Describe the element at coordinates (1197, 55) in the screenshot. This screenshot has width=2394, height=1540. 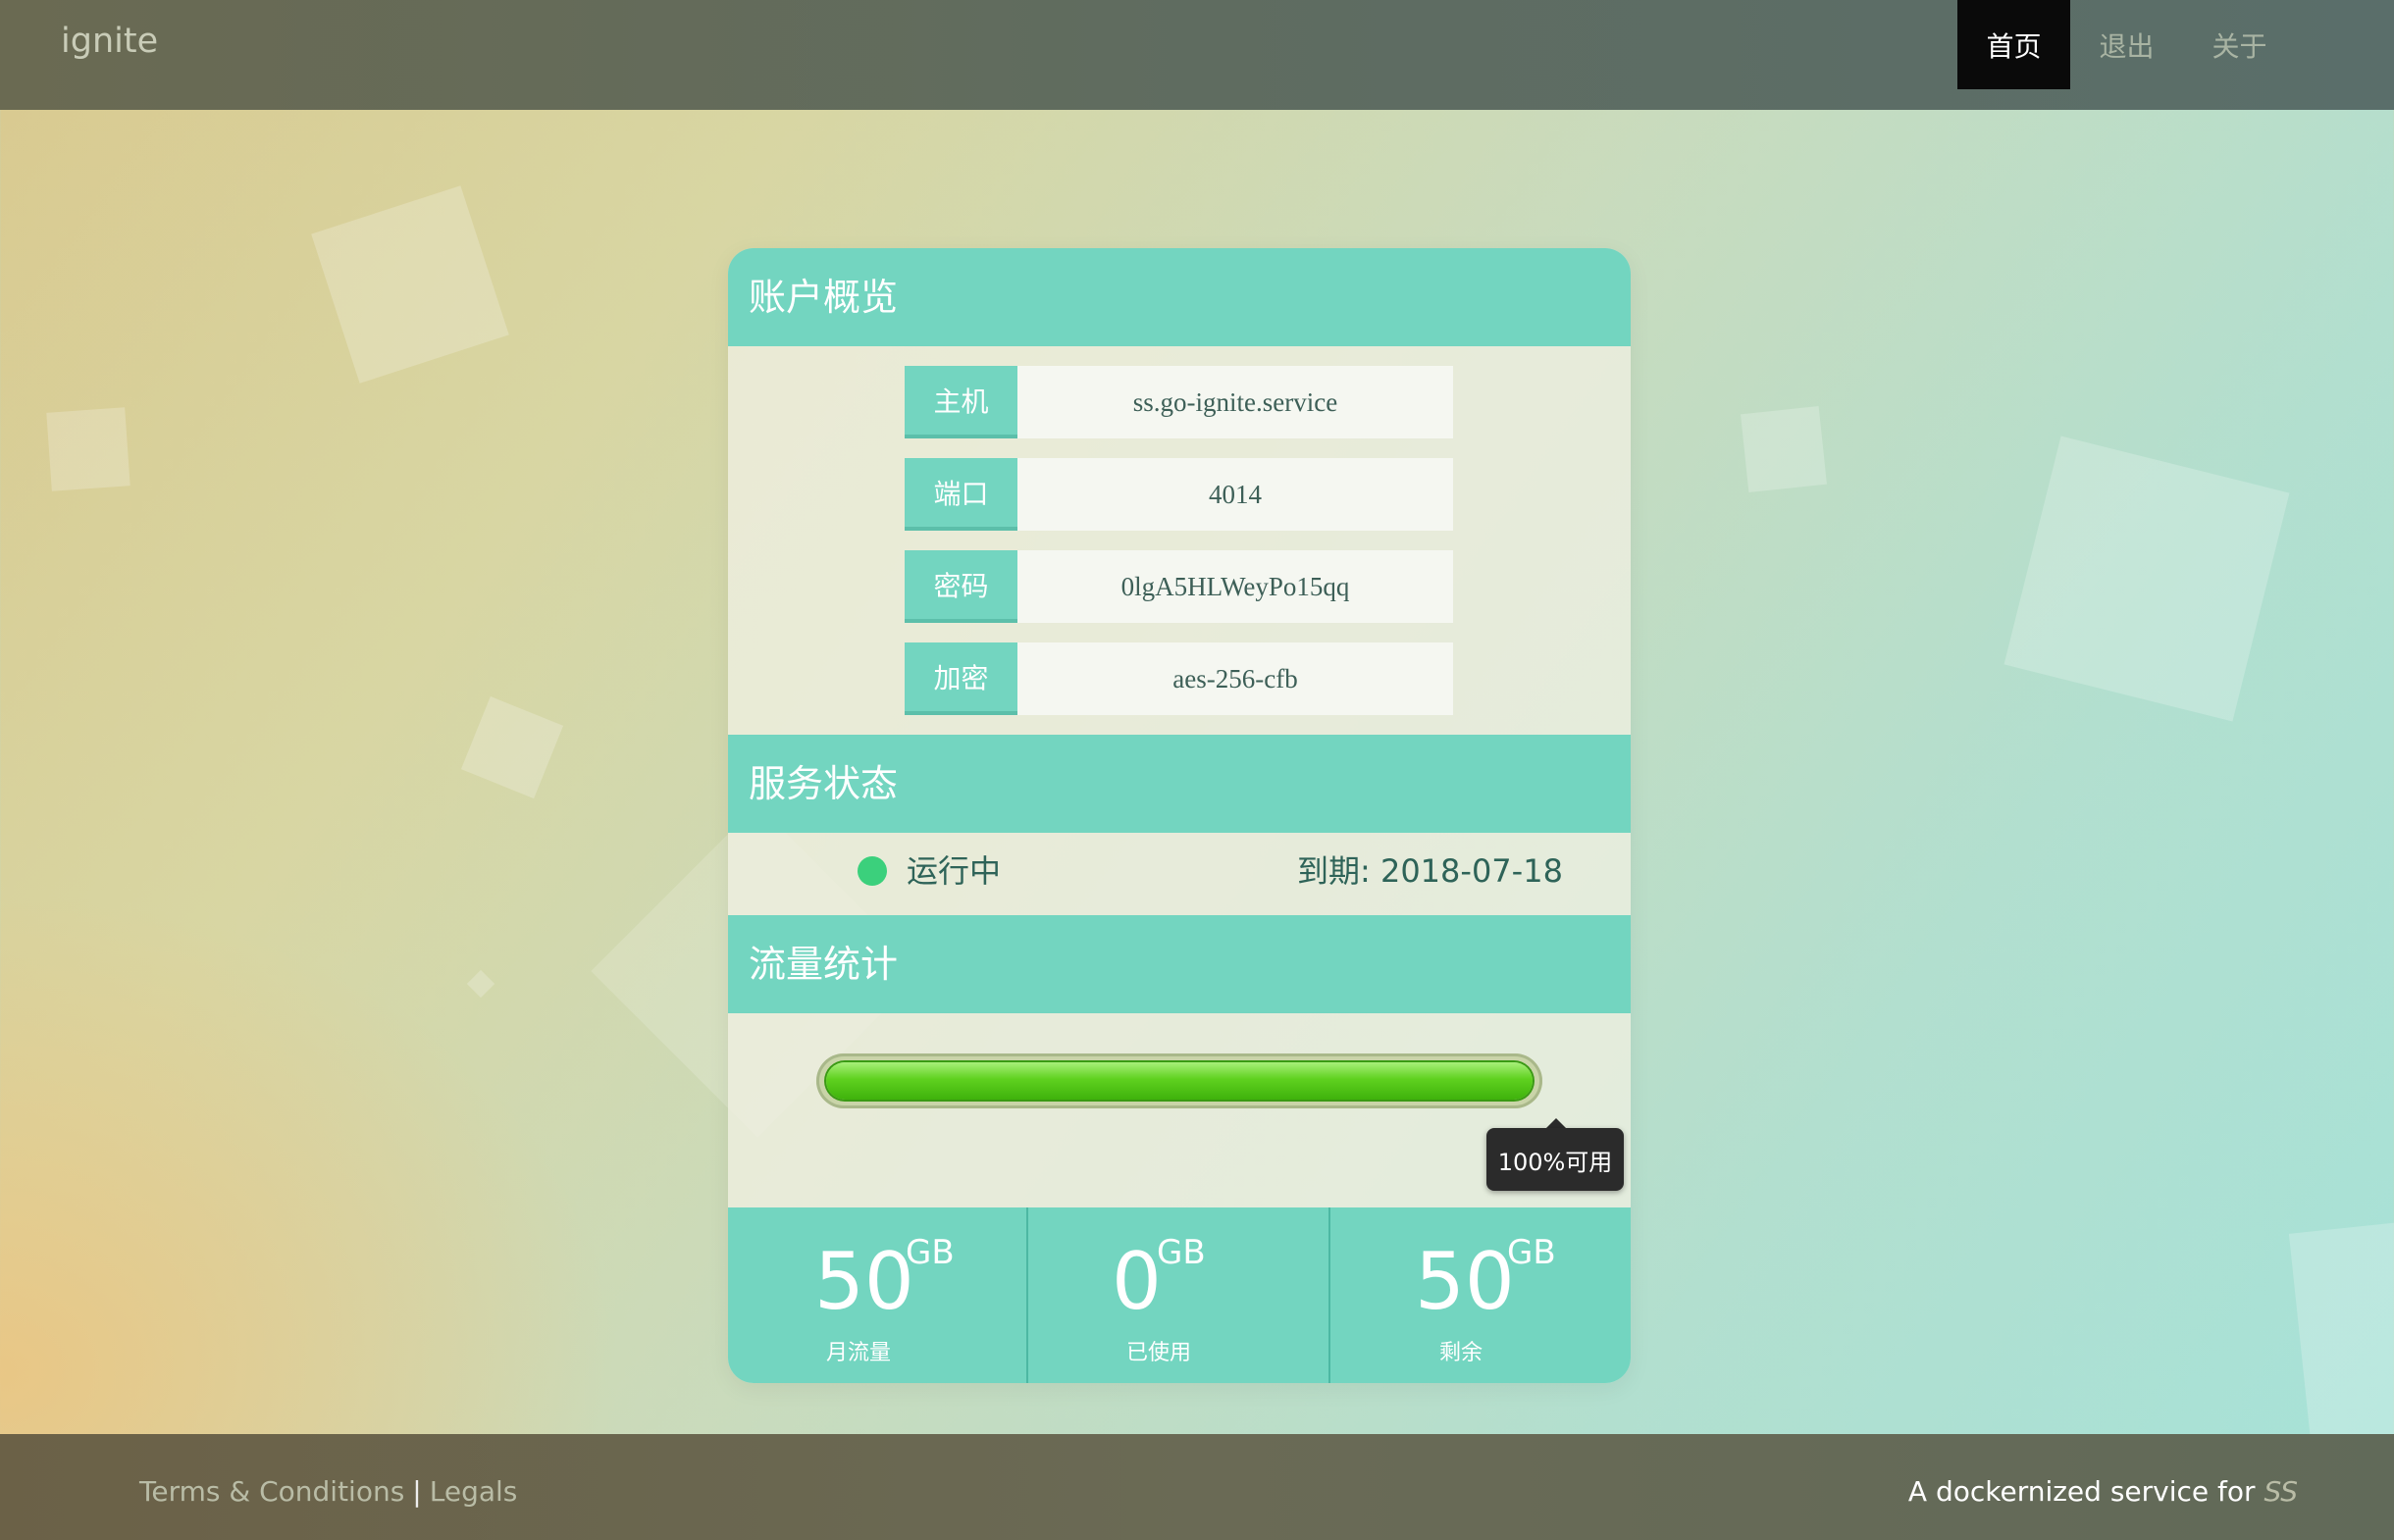
I see `top-navbar: ignite 首页 退出 关于` at that location.